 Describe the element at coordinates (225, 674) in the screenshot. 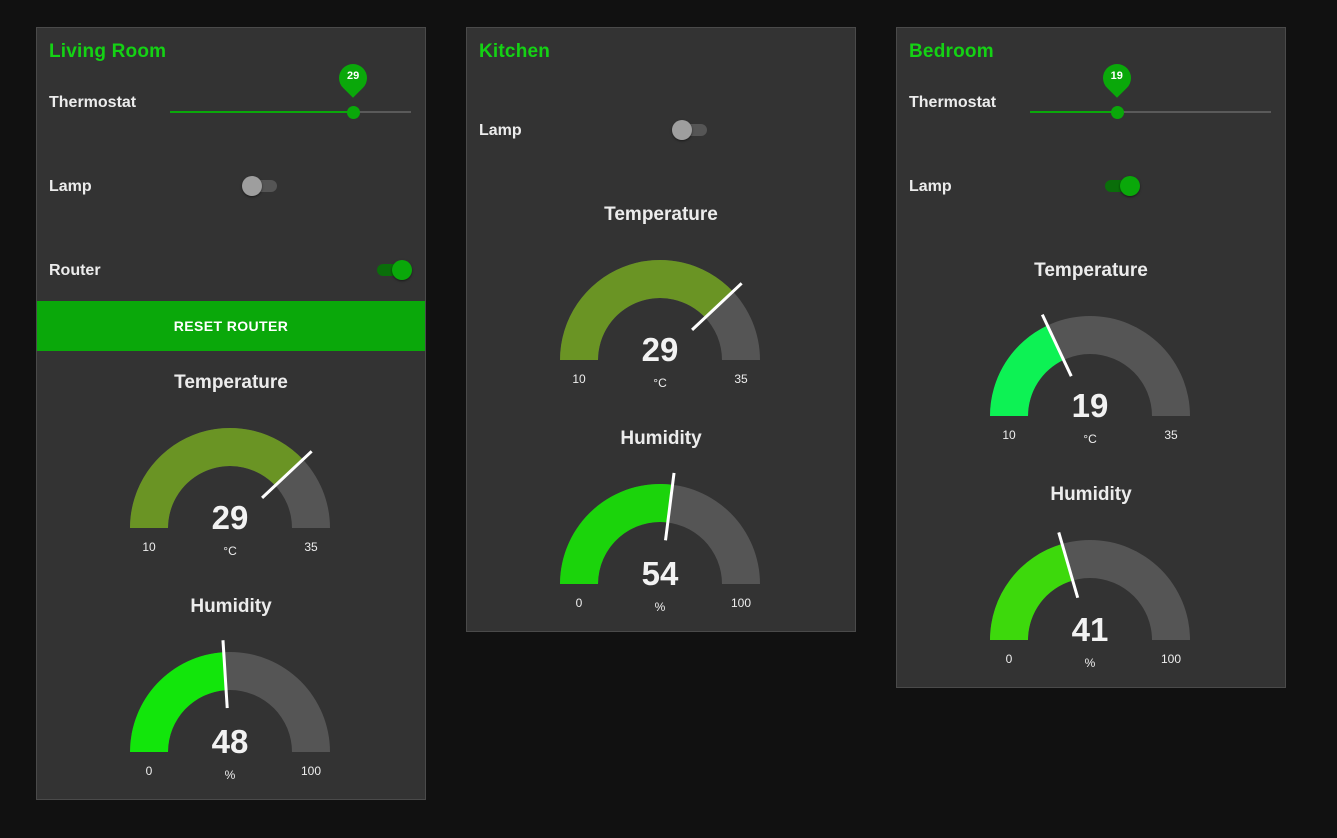

I see `gauge-needle` at that location.